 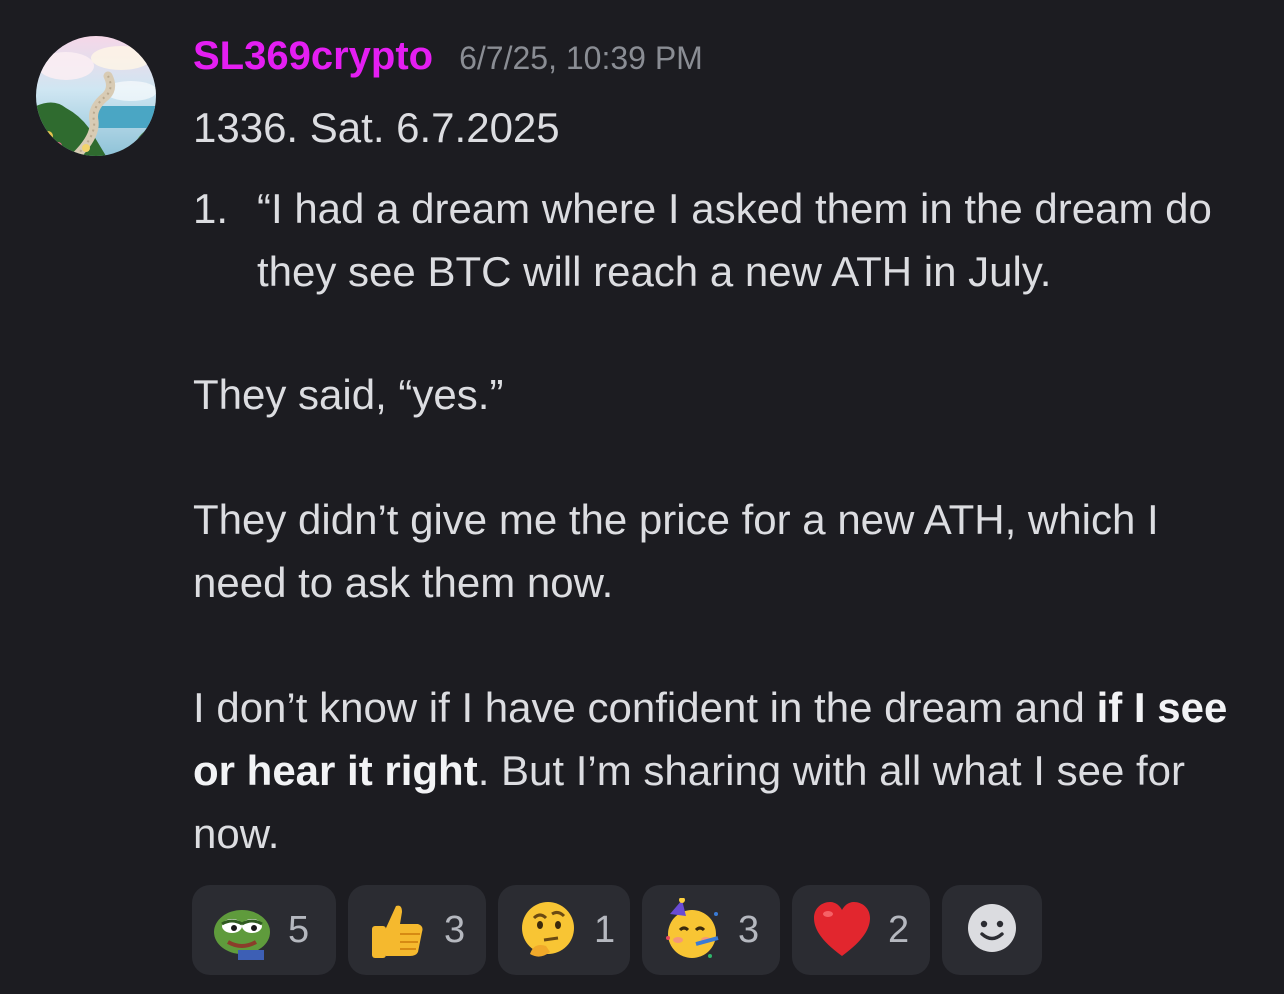 What do you see at coordinates (899, 929) in the screenshot?
I see `reaction-count: 2` at bounding box center [899, 929].